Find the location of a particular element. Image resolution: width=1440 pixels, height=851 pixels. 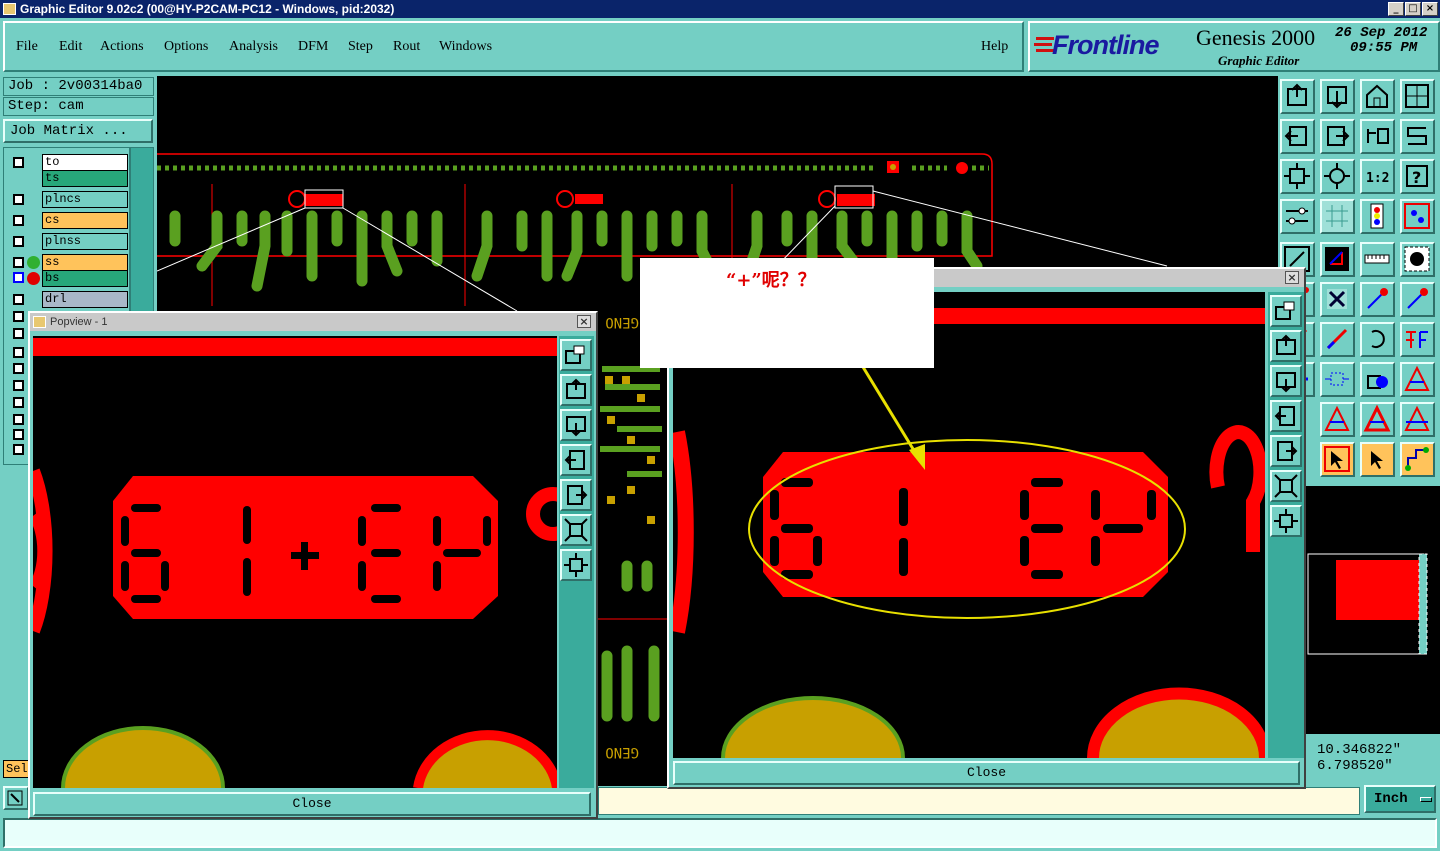

layer-name: drl is located at coordinates (85, 299).